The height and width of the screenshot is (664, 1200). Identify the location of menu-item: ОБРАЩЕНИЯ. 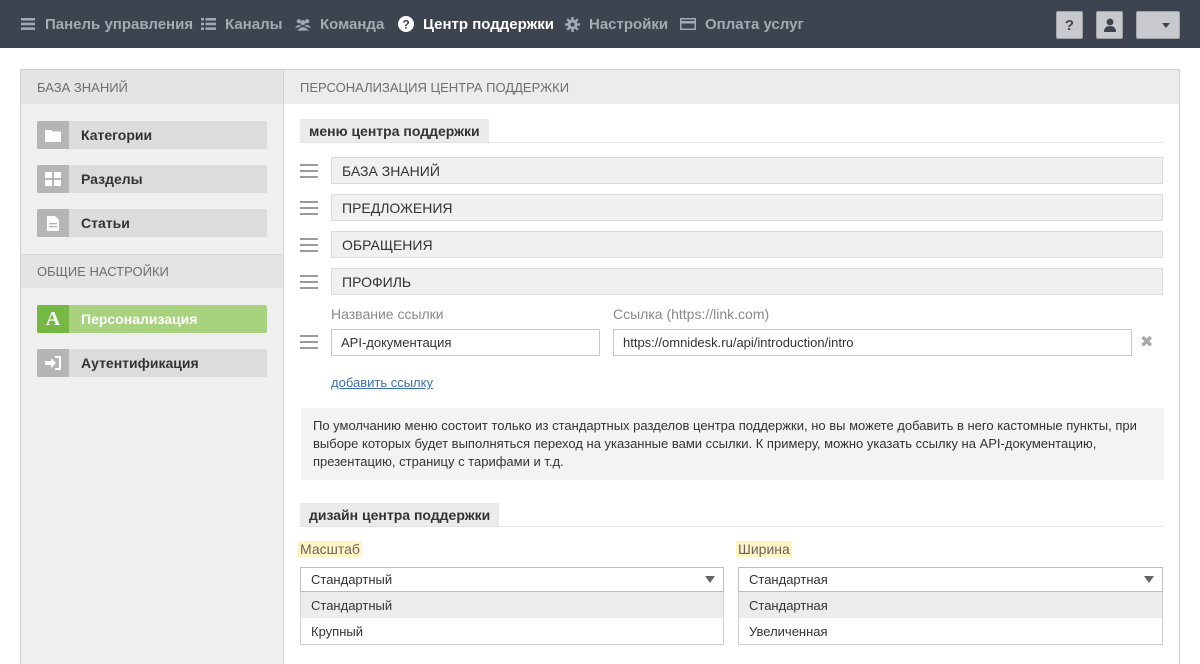
(747, 244).